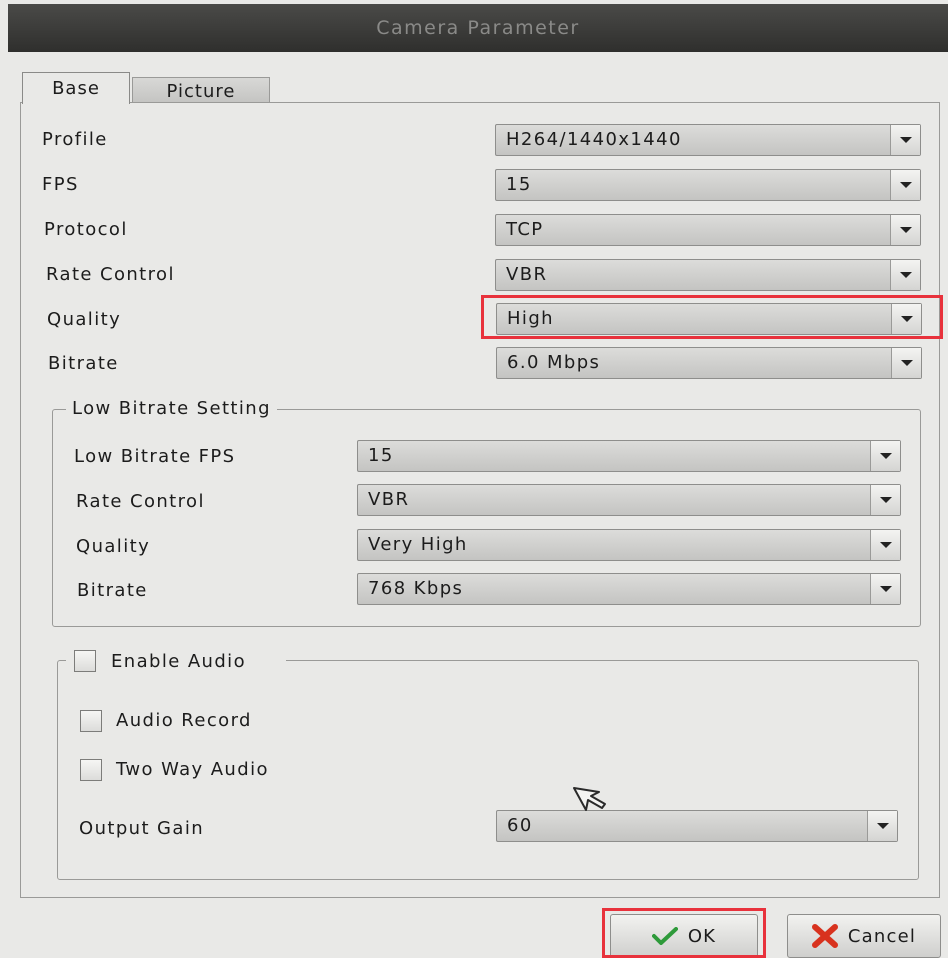 The height and width of the screenshot is (958, 948). What do you see at coordinates (590, 803) in the screenshot?
I see `mouse-cursor-icon` at bounding box center [590, 803].